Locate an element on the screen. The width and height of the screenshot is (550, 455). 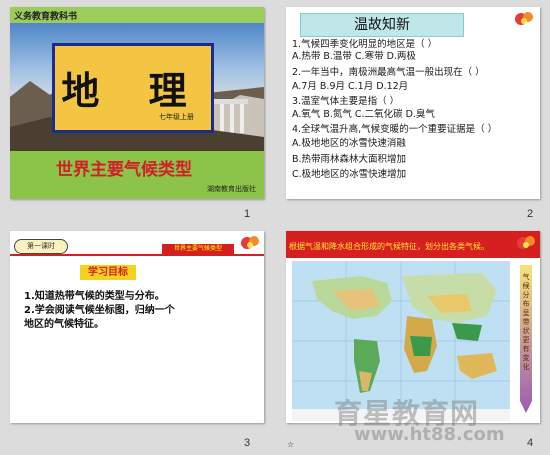
title-box: 地 理 七年级上册 is located at coordinates (133, 88).